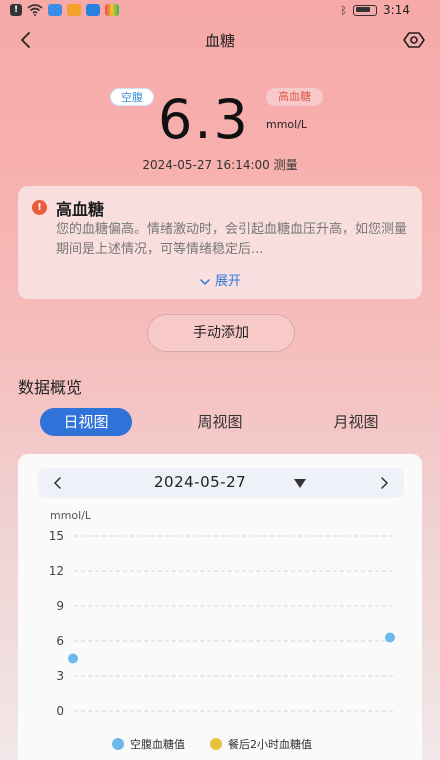  Describe the element at coordinates (71, 515) in the screenshot. I see `y-axis-label: mmol/L` at that location.